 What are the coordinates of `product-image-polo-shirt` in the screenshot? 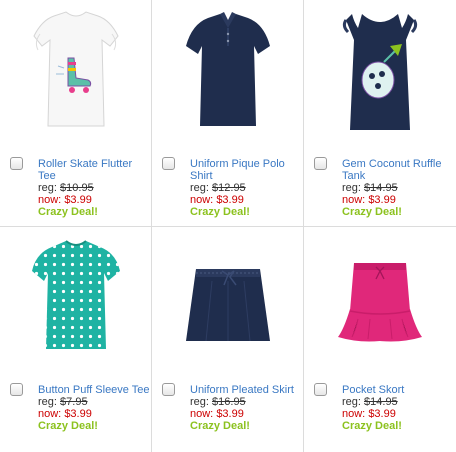 It's located at (228, 74).